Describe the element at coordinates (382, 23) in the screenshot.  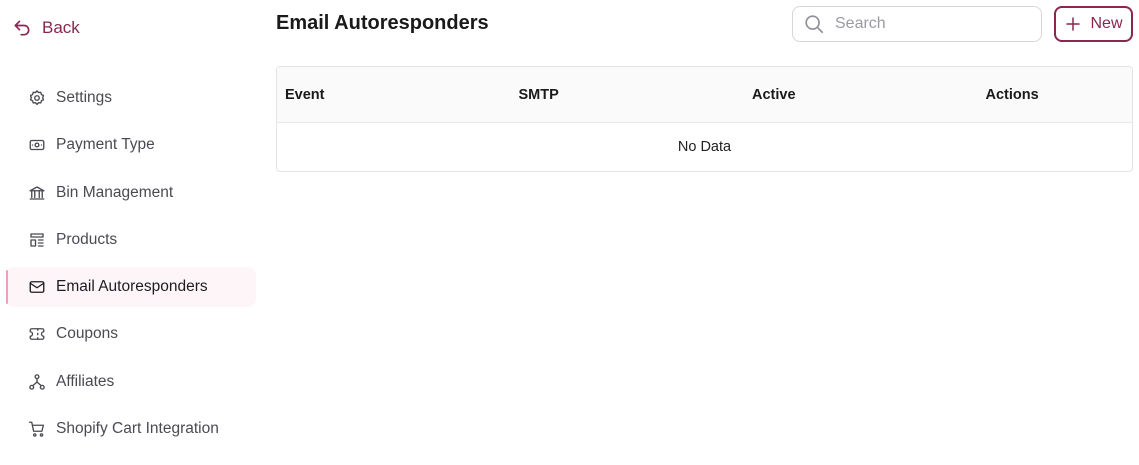
I see `page-title: Email Autoresponders` at that location.